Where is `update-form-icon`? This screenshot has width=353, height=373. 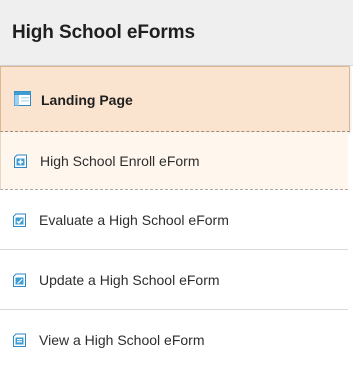
update-form-icon is located at coordinates (19, 280).